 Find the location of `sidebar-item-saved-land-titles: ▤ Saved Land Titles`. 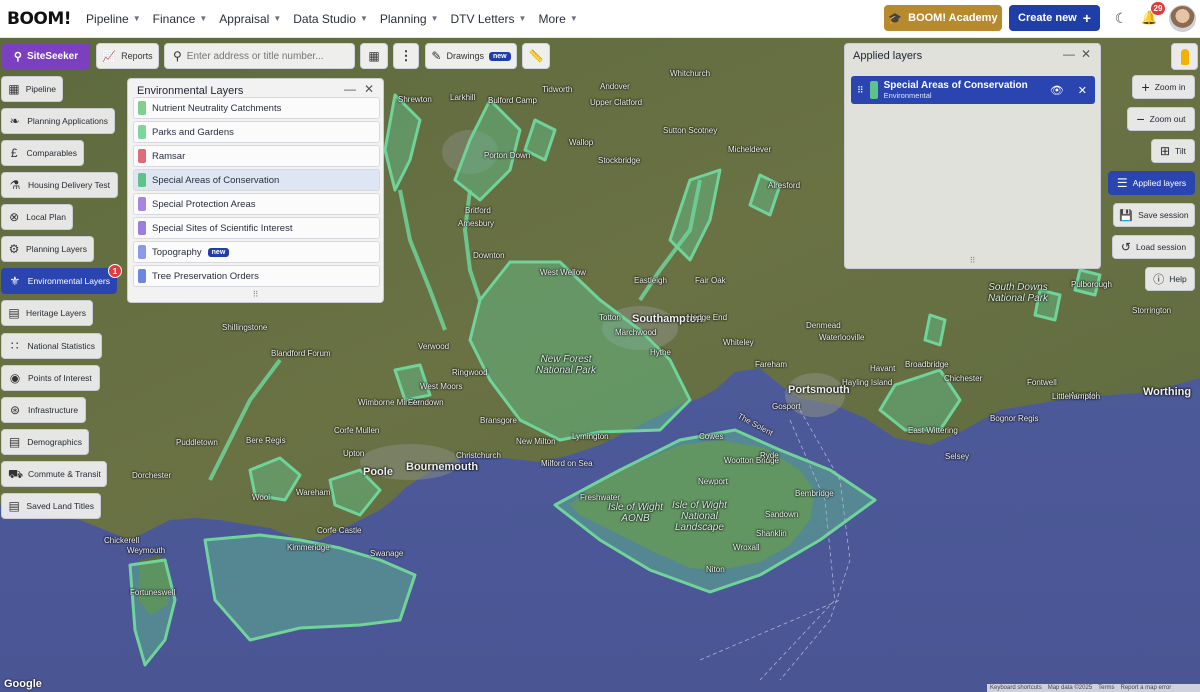

sidebar-item-saved-land-titles: ▤ Saved Land Titles is located at coordinates (51, 506).